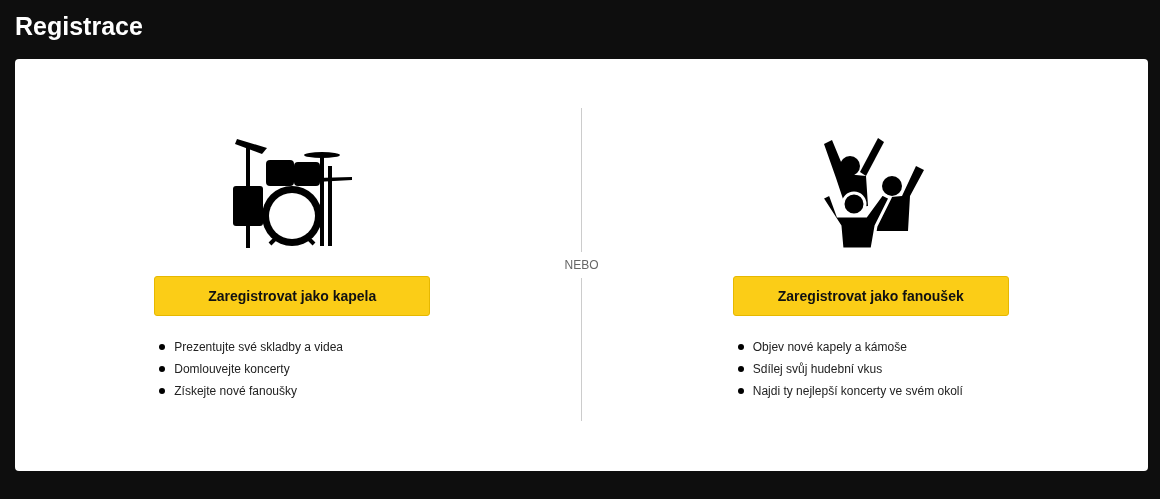 The image size is (1160, 499). What do you see at coordinates (79, 26) in the screenshot?
I see `page-title: Registrace` at bounding box center [79, 26].